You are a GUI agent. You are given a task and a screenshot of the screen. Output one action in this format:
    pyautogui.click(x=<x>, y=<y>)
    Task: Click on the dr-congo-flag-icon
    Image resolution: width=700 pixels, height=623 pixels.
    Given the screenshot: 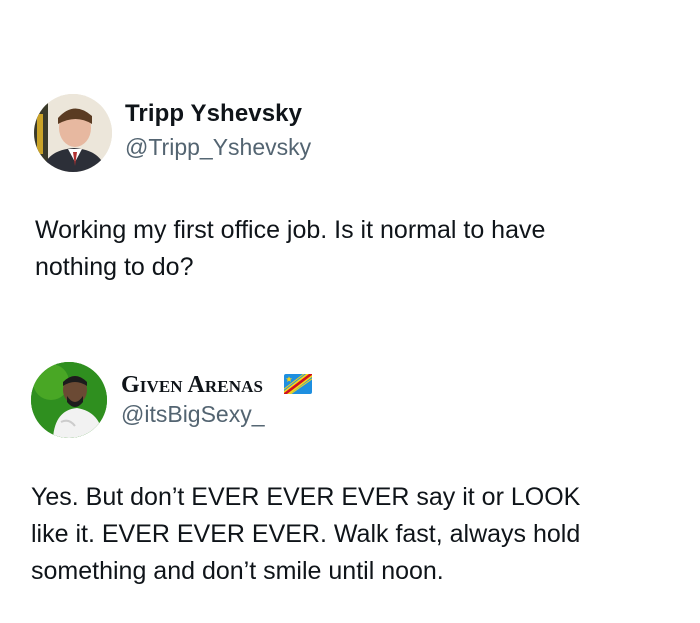 What is the action you would take?
    pyautogui.click(x=298, y=384)
    